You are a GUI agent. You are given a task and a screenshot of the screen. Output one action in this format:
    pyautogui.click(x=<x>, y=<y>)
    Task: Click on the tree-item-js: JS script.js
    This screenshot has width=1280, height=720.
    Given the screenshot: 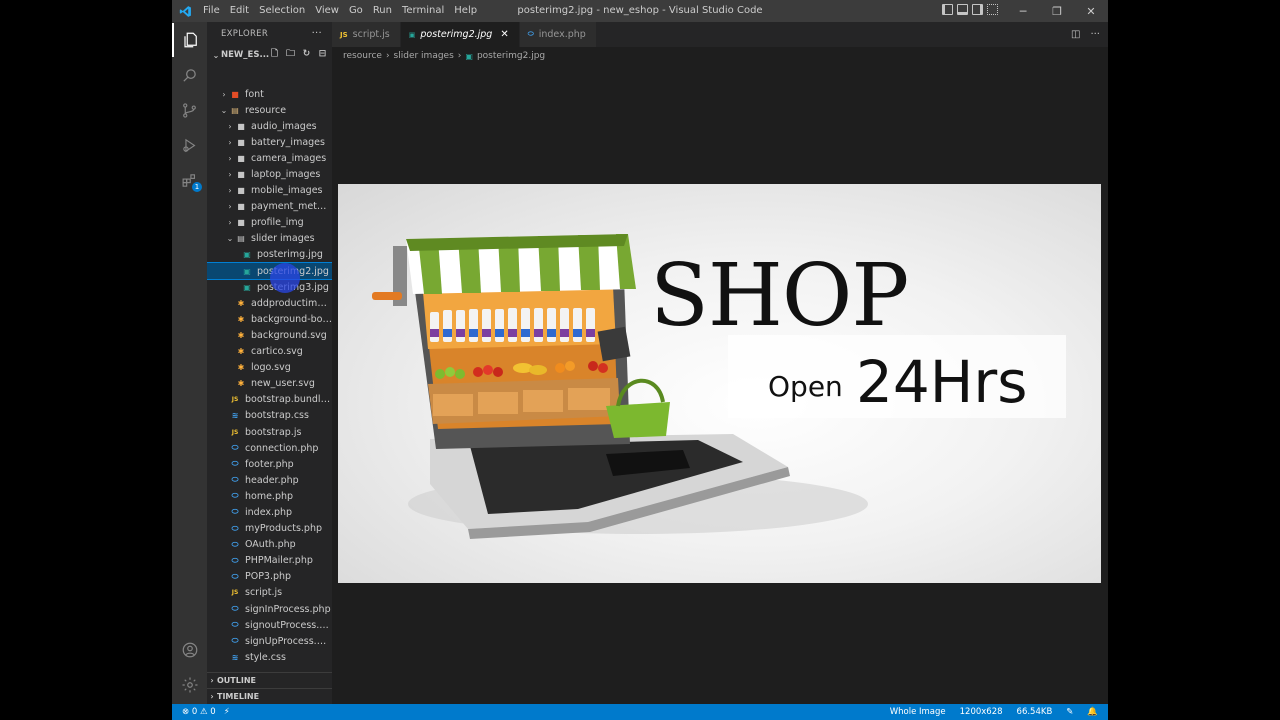 What is the action you would take?
    pyautogui.click(x=269, y=593)
    